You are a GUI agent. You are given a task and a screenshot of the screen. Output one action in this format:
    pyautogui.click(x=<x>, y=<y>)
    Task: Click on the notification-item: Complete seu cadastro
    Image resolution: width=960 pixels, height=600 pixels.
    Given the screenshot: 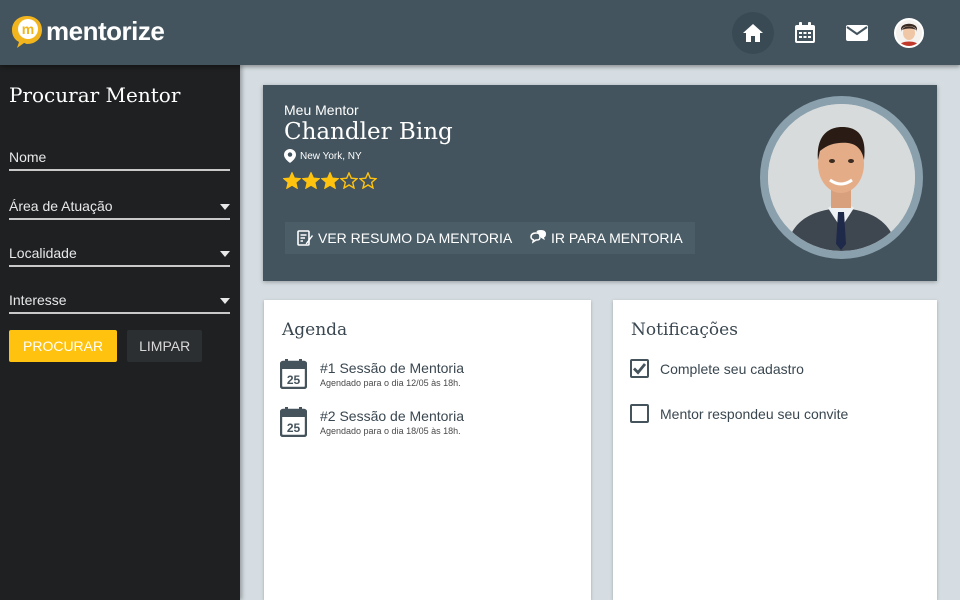 What is the action you would take?
    pyautogui.click(x=717, y=368)
    